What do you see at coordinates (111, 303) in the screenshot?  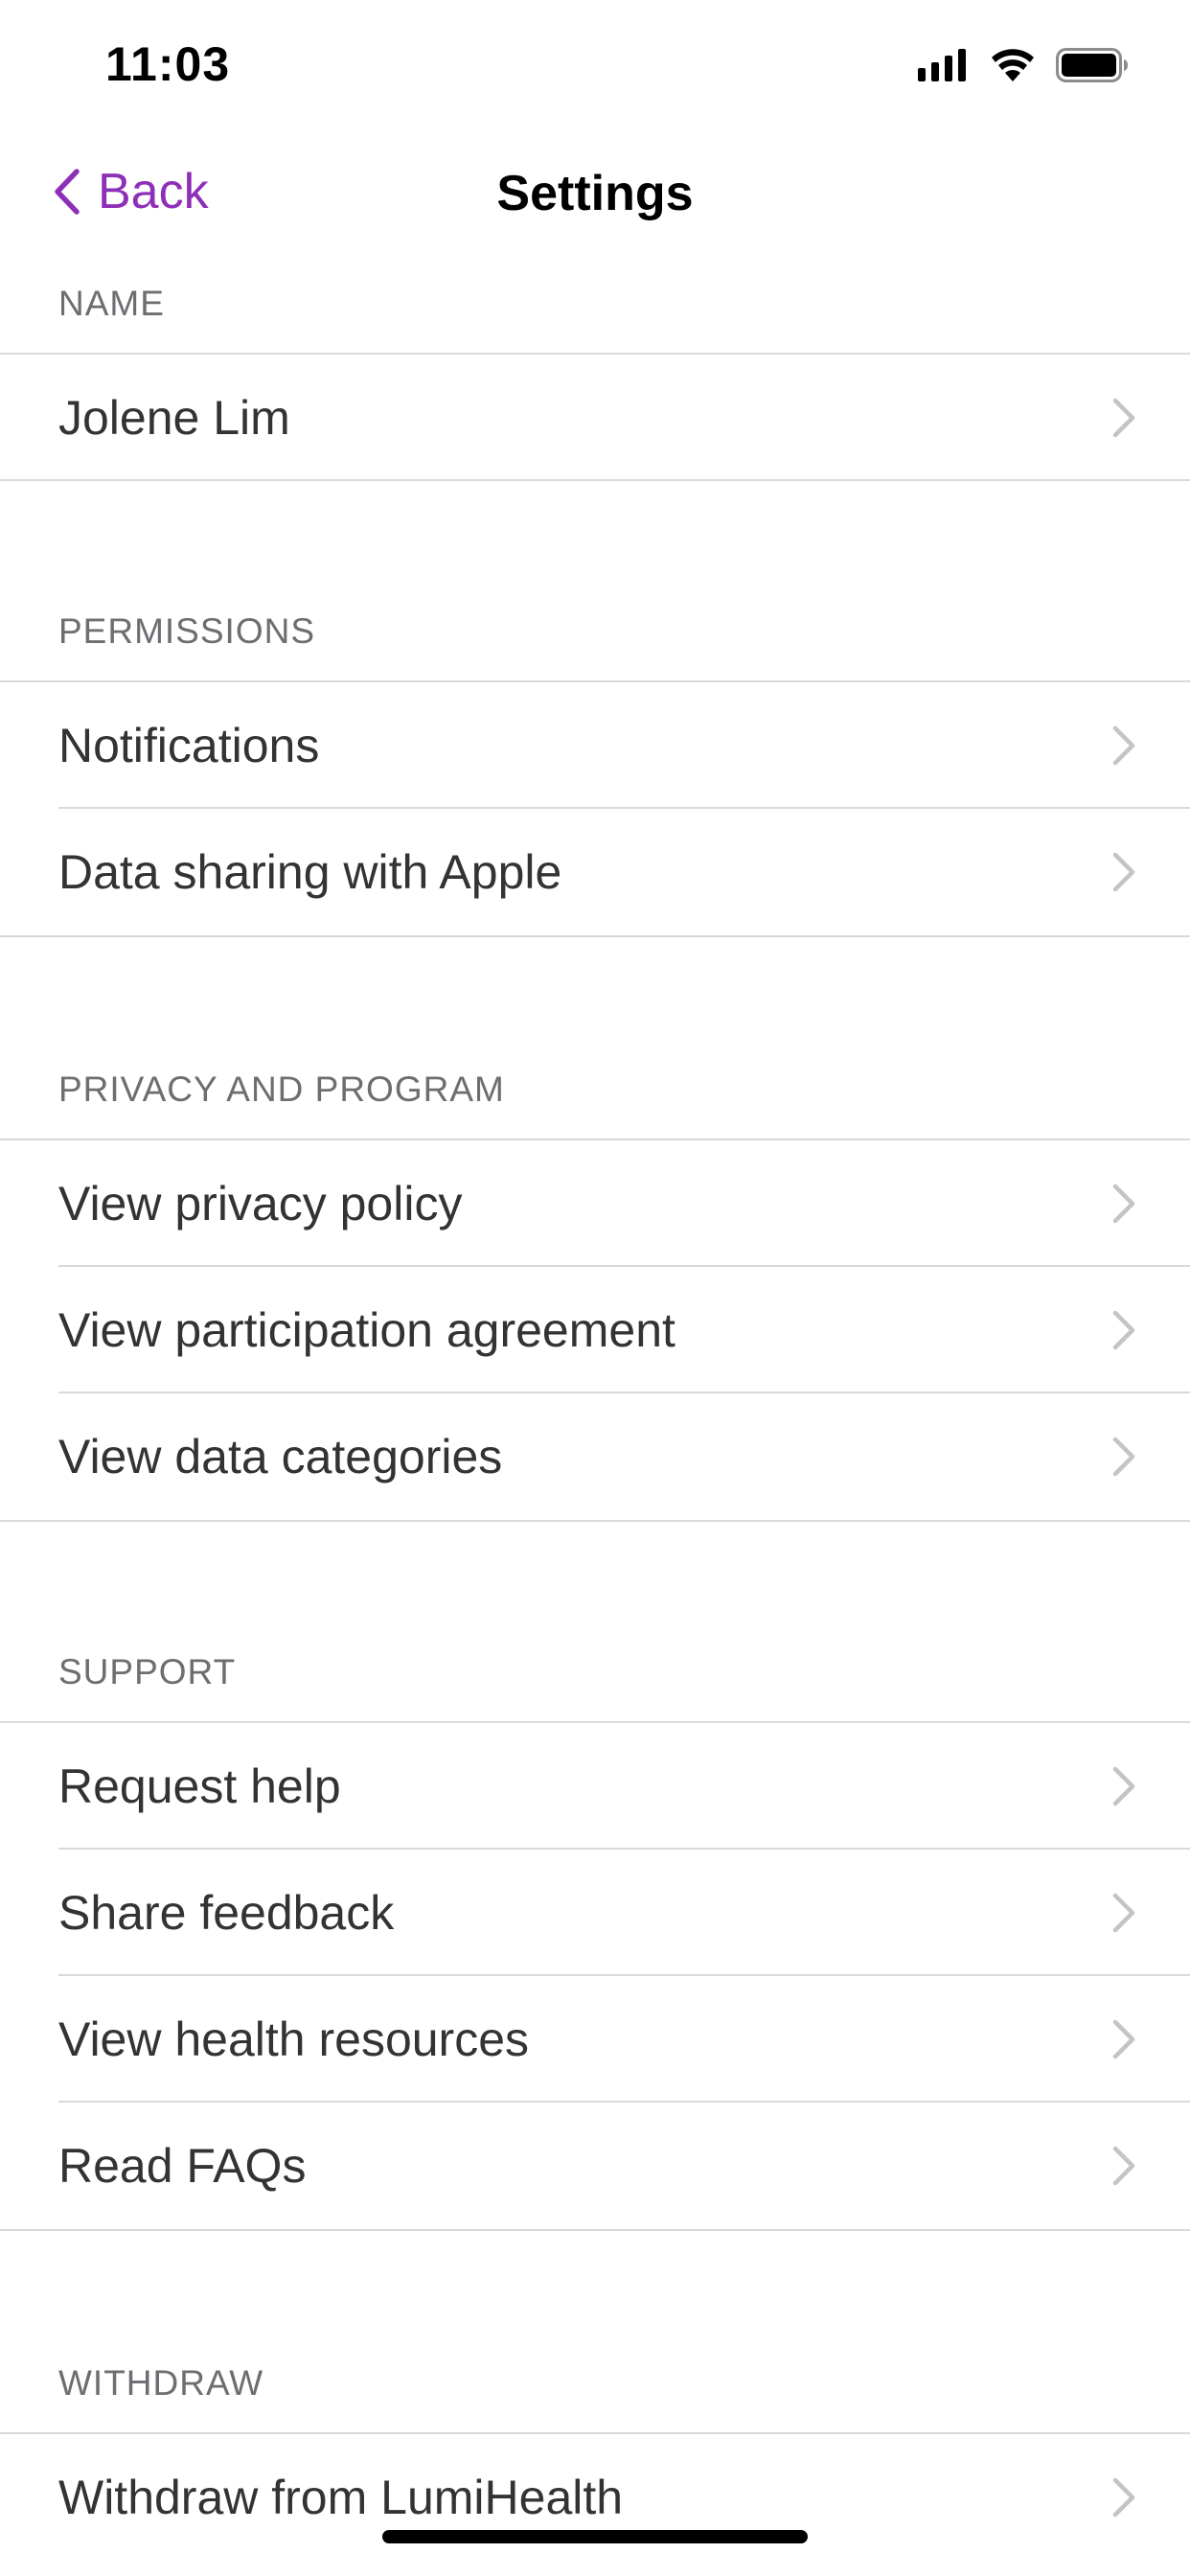 I see `section-header-name: NAME` at bounding box center [111, 303].